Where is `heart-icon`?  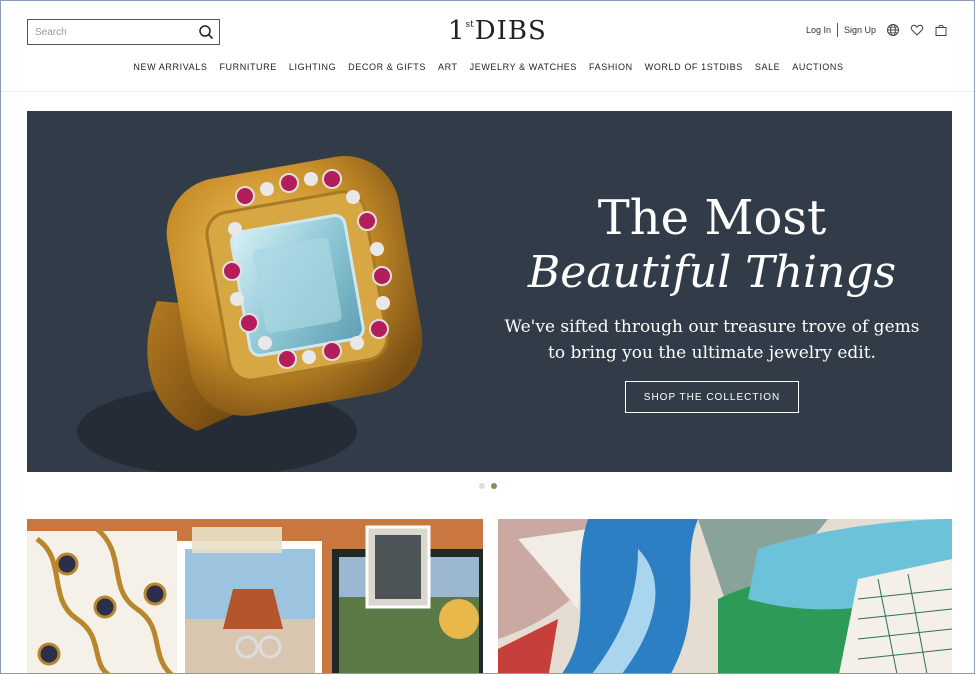 heart-icon is located at coordinates (917, 30).